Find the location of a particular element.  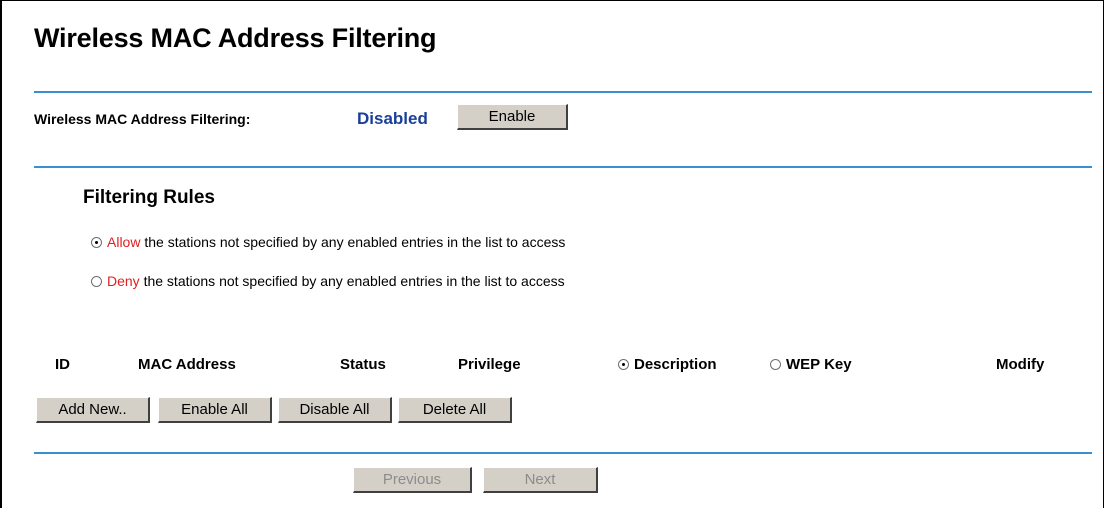

allow-radio is located at coordinates (96, 242).